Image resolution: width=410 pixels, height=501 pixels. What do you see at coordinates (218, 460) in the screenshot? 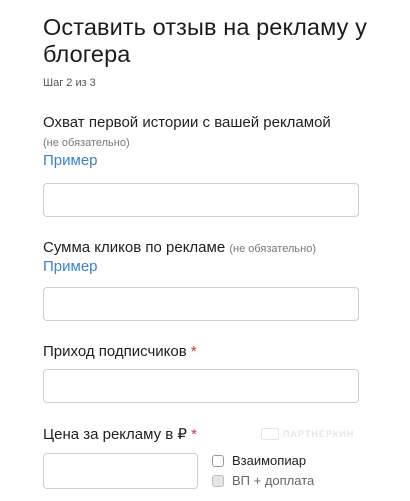
I see `mutual-pr-checkbox` at bounding box center [218, 460].